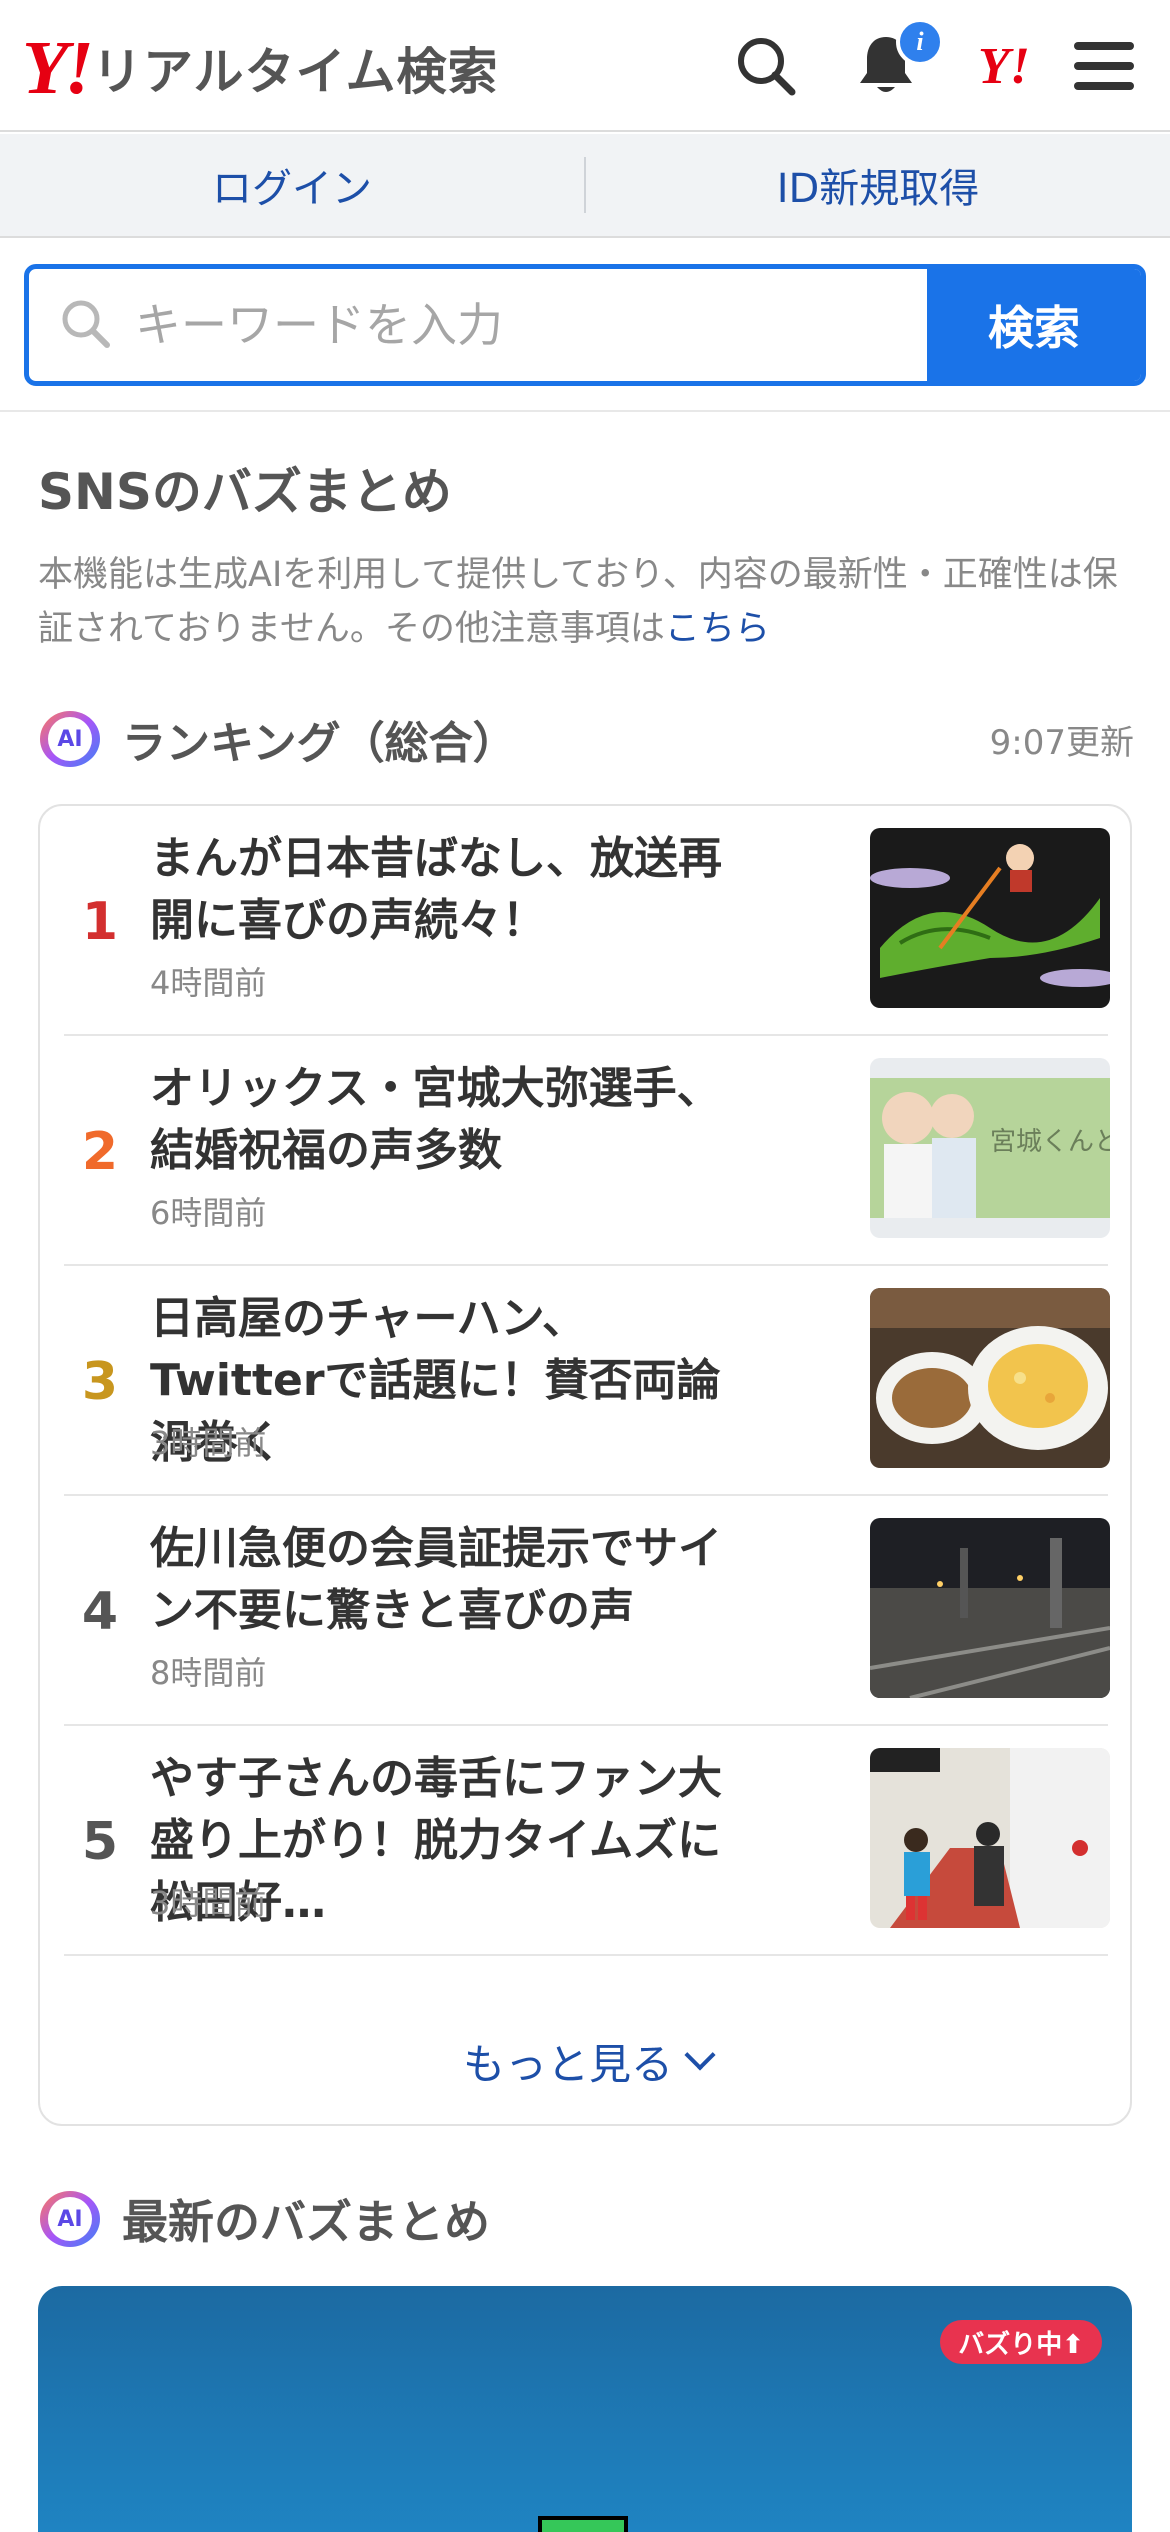 Image resolution: width=1170 pixels, height=2532 pixels. I want to click on register-link: ID新規取得, so click(878, 185).